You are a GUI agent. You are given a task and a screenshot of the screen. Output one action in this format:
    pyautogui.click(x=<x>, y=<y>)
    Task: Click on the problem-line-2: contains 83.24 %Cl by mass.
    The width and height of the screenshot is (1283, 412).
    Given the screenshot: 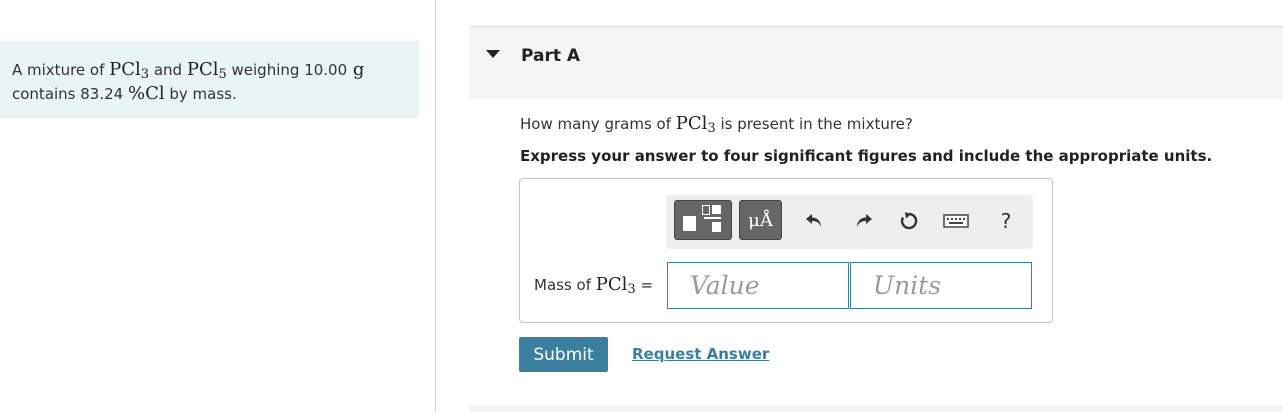 What is the action you would take?
    pyautogui.click(x=215, y=94)
    